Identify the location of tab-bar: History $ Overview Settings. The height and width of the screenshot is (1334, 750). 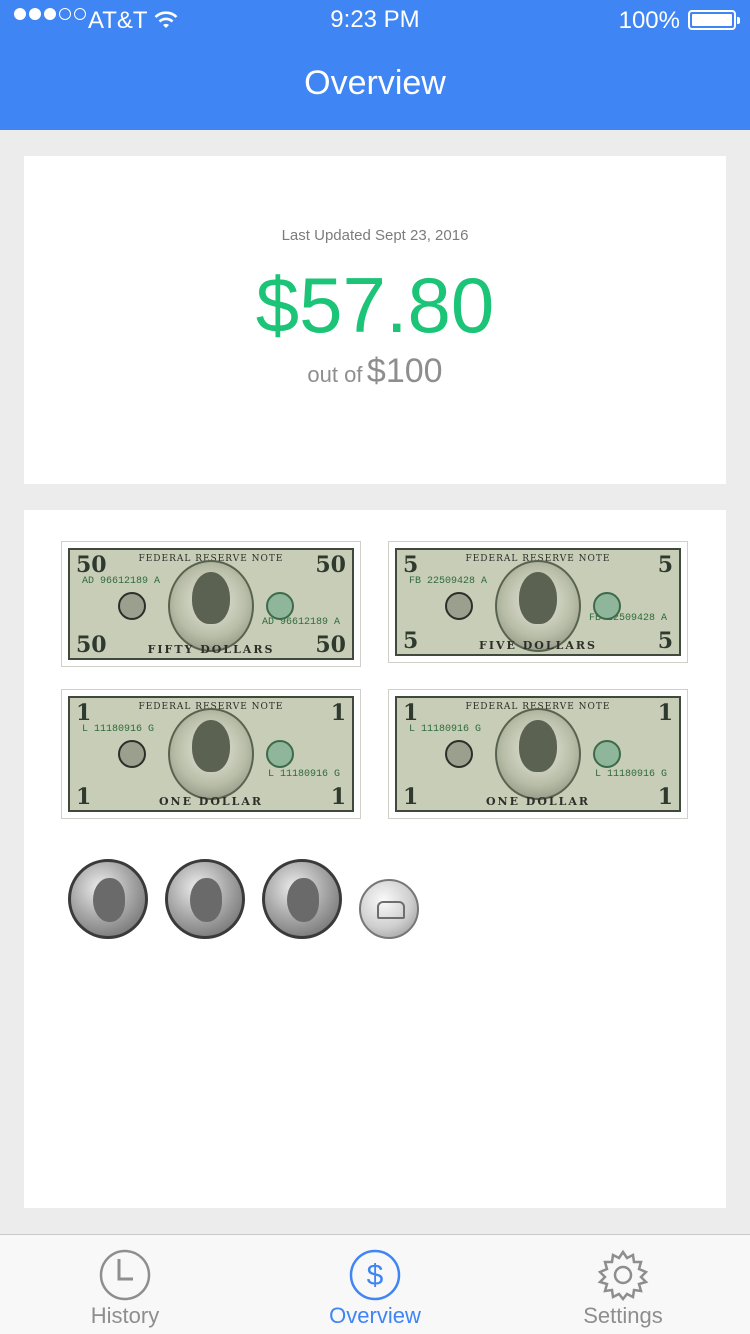
(375, 1284).